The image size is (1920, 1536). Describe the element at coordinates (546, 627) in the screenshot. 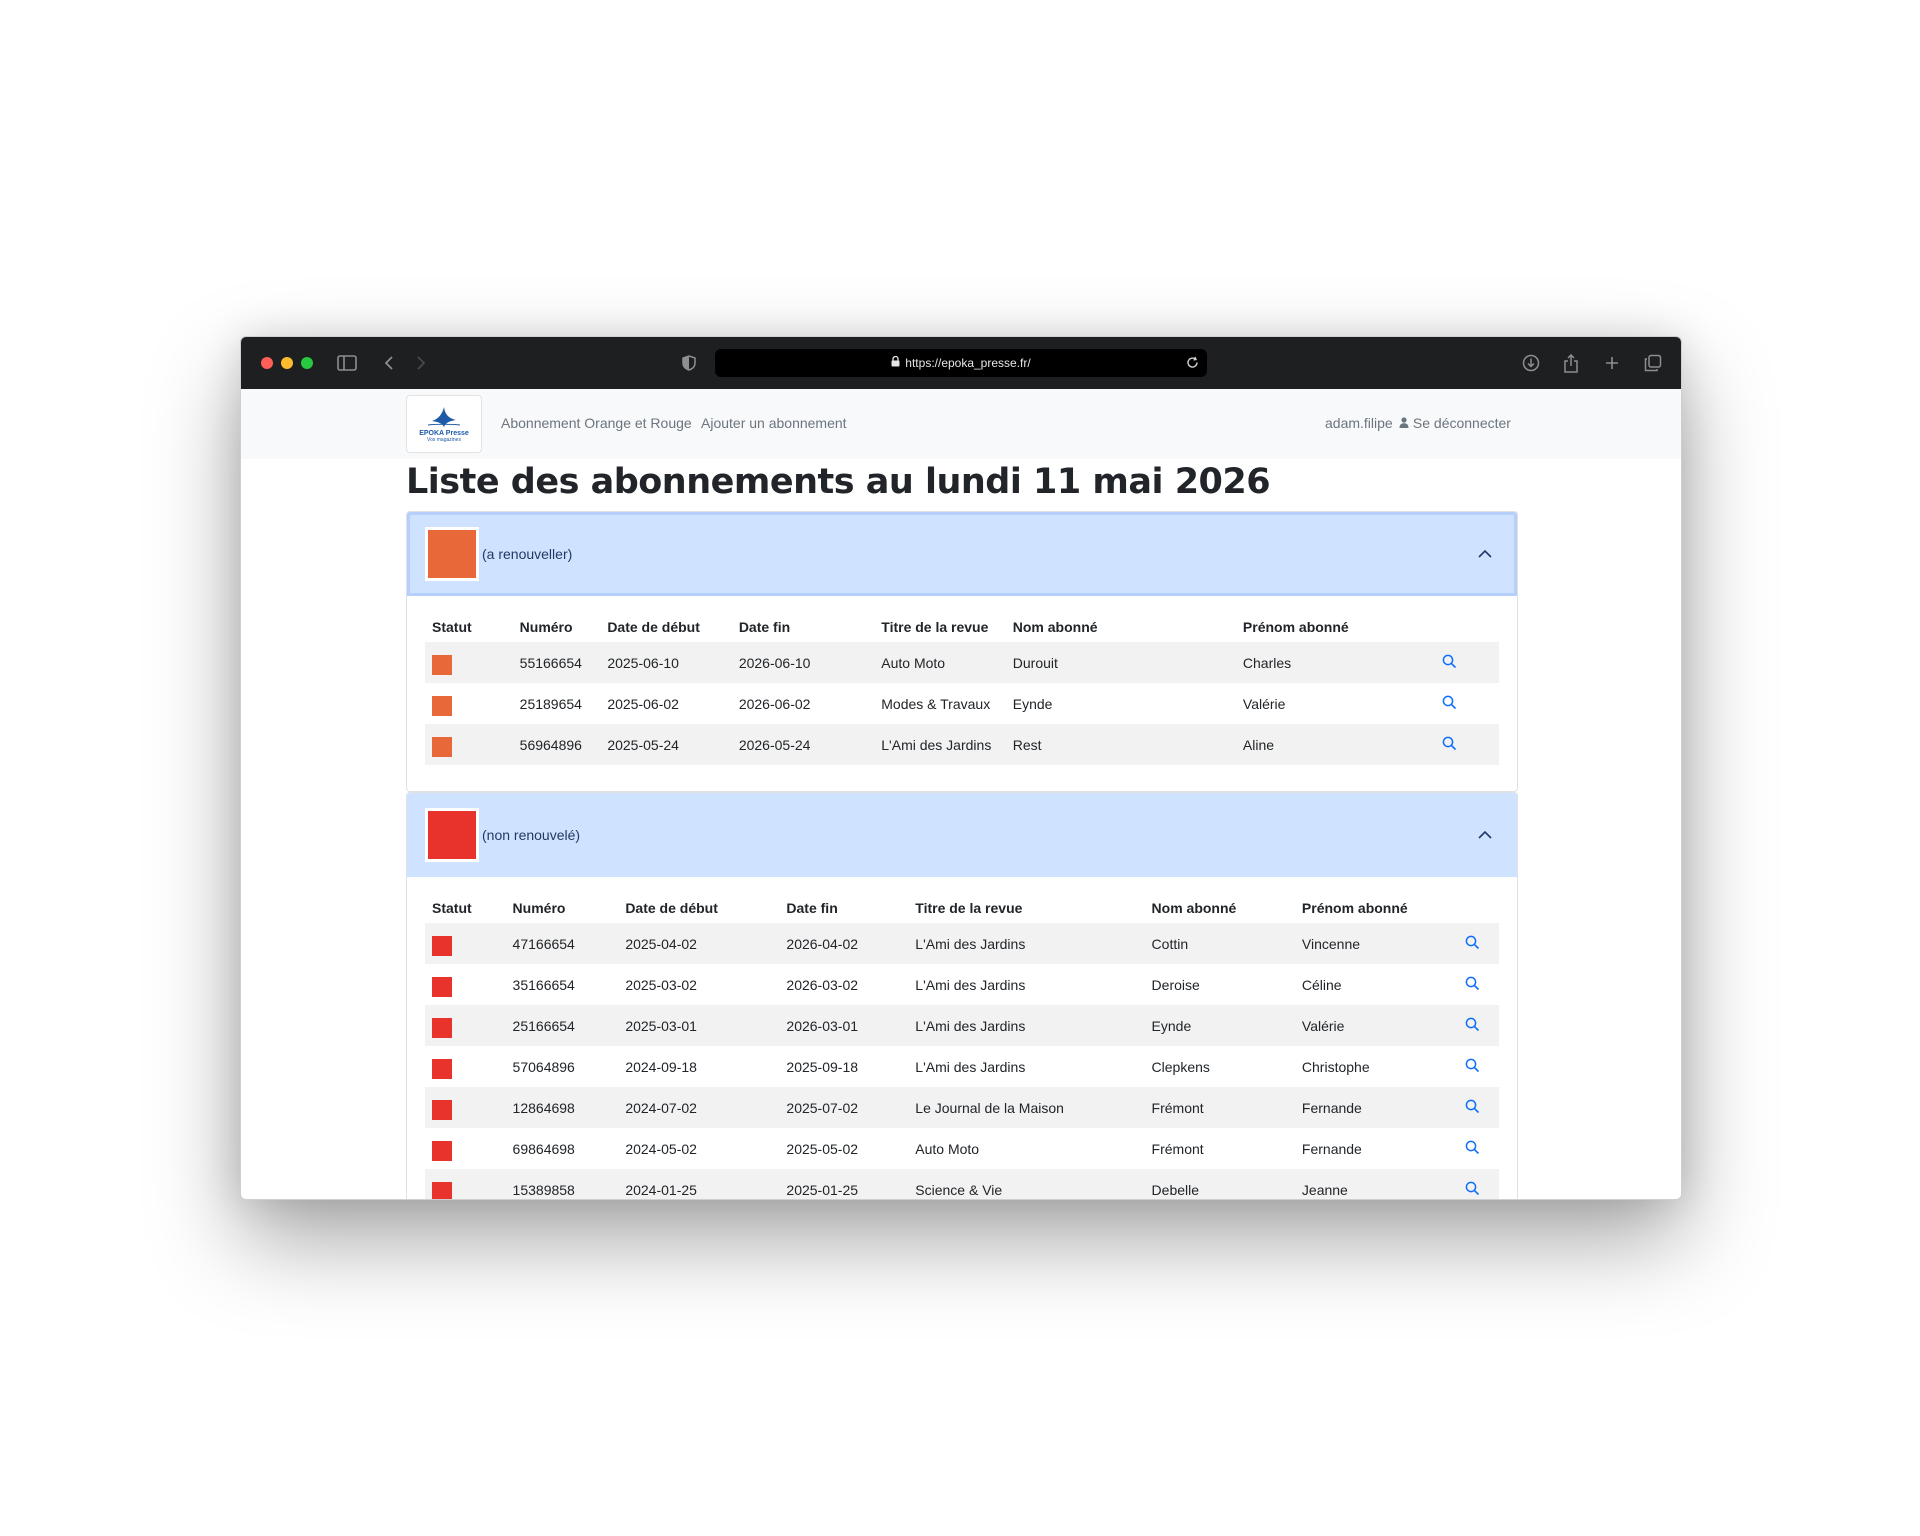

I see `col-numero-header: Numéro` at that location.